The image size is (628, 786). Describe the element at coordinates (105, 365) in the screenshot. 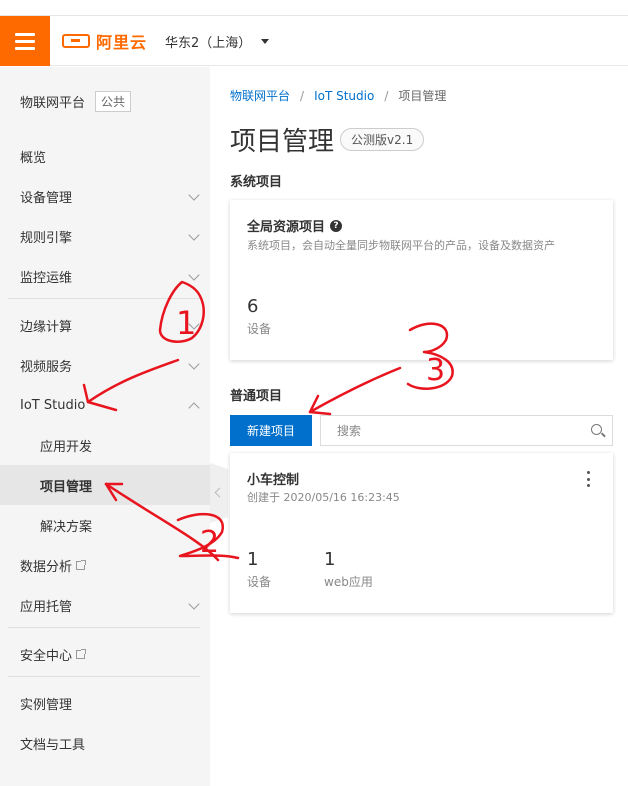

I see `sidebar-item-video-service: 视频服务` at that location.